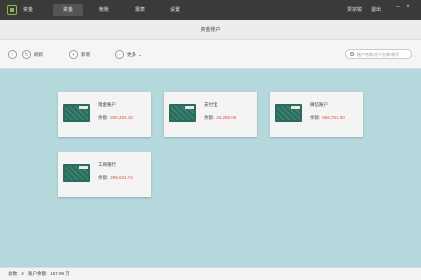 The width and height of the screenshot is (421, 280). What do you see at coordinates (38, 54) in the screenshot?
I see `refresh-label: 刷新` at bounding box center [38, 54].